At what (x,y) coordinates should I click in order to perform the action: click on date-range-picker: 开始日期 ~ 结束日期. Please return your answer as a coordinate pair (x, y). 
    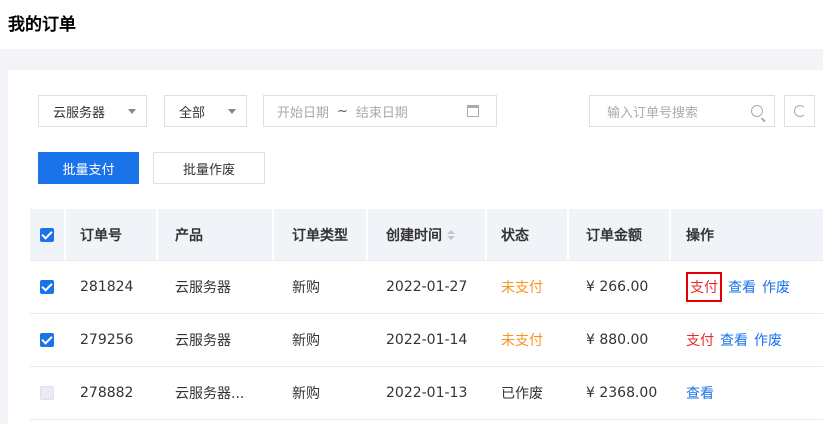
    Looking at the image, I should click on (380, 111).